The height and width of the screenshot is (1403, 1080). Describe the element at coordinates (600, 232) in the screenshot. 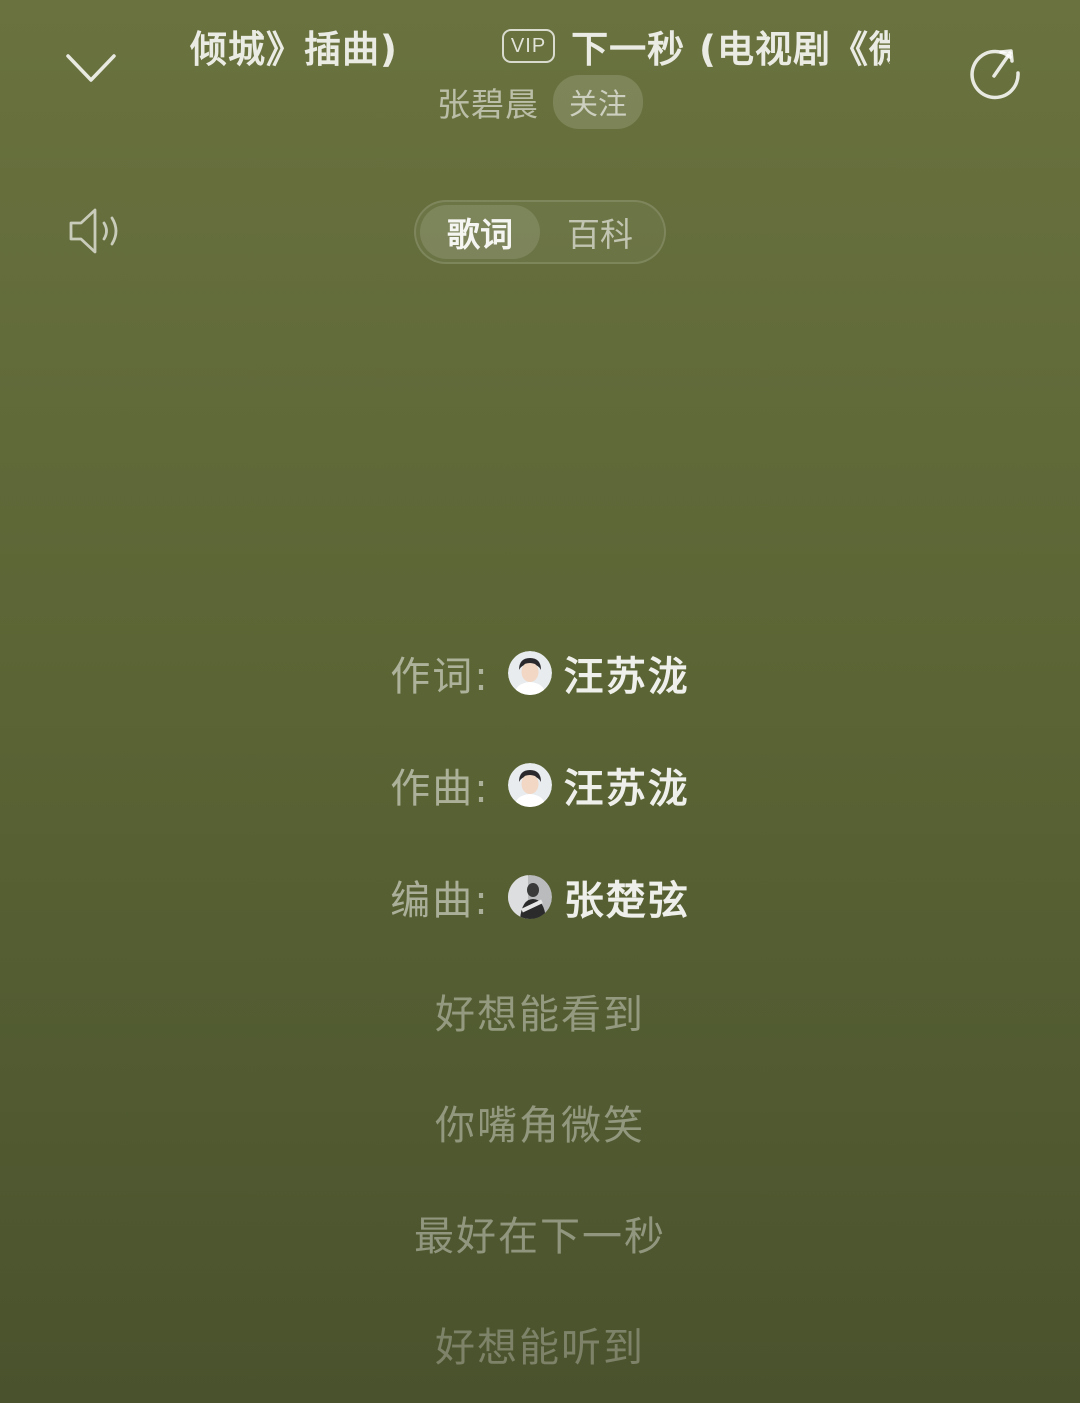

I see `tab-encyclopedia: 百科` at that location.